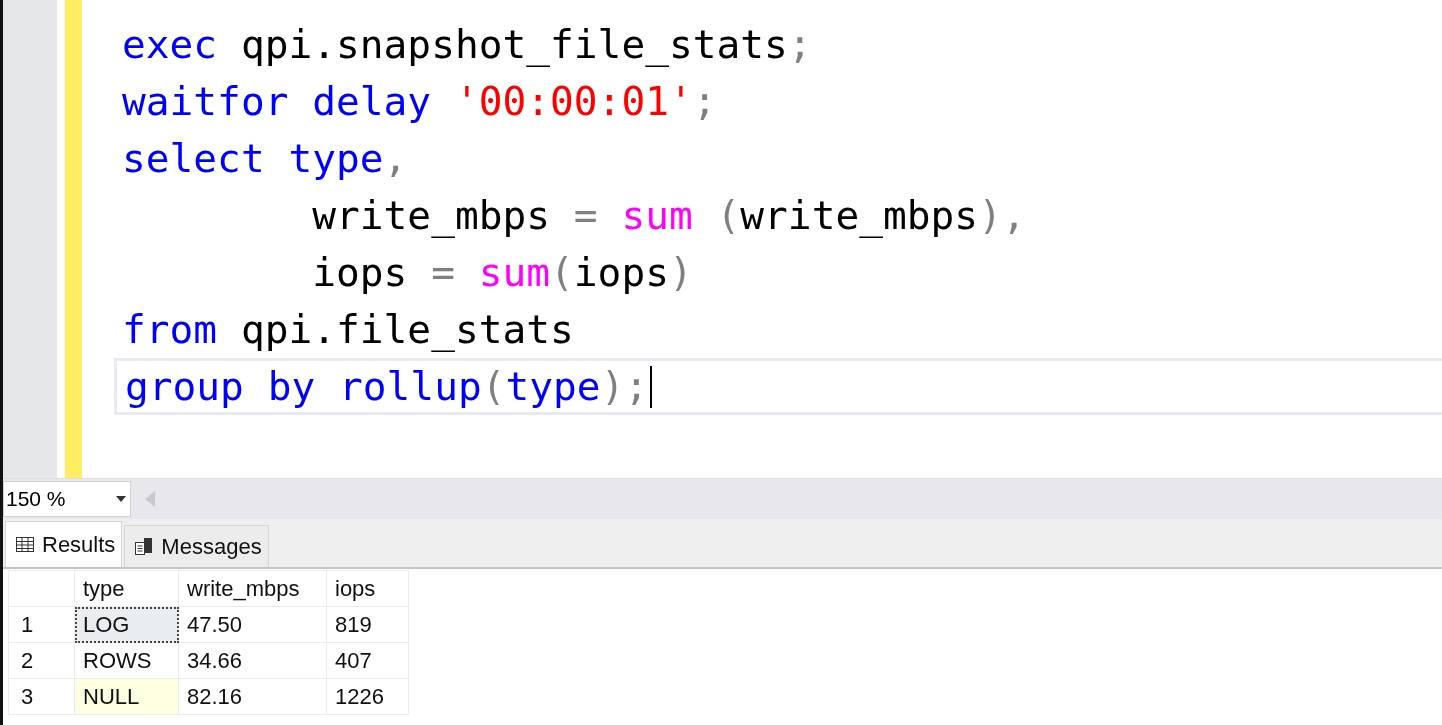 The height and width of the screenshot is (725, 1442). I want to click on document-icon, so click(144, 546).